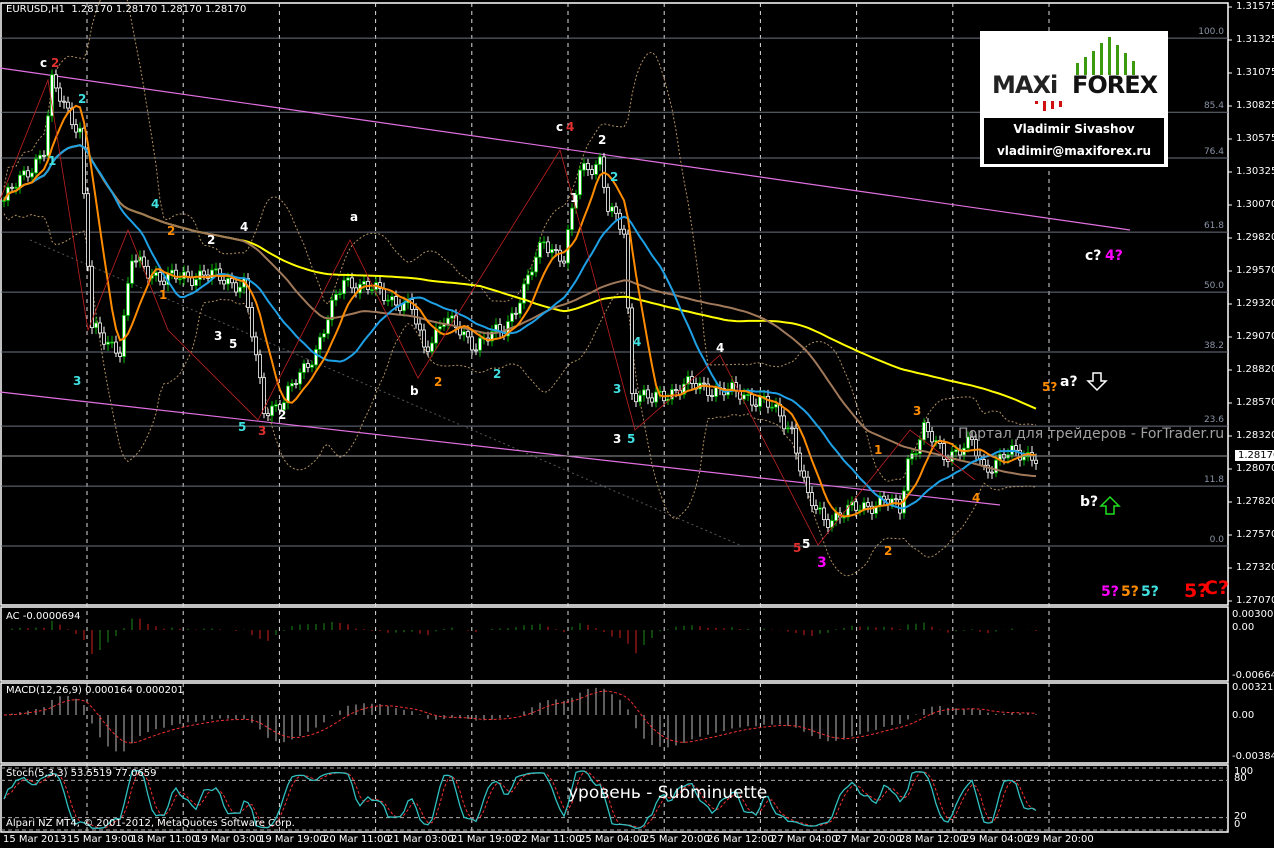  I want to click on macd-label: MACD(12,26,9) 0.000164 0.000201, so click(95, 690).